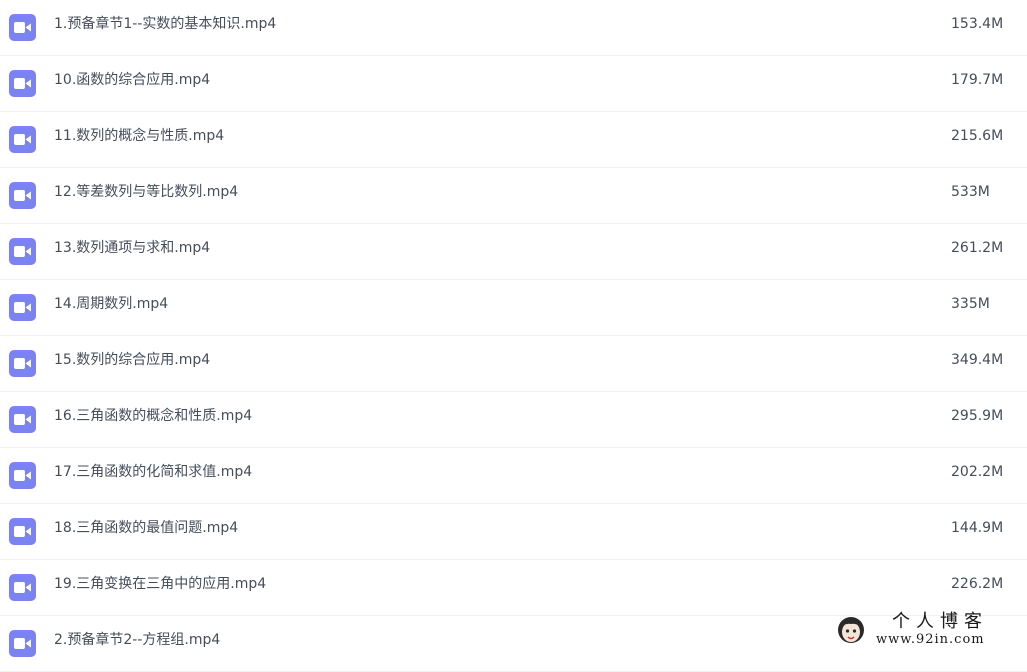 The height and width of the screenshot is (672, 1027). Describe the element at coordinates (146, 528) in the screenshot. I see `file-name: 18.三角函数的最值问题.mp4` at that location.